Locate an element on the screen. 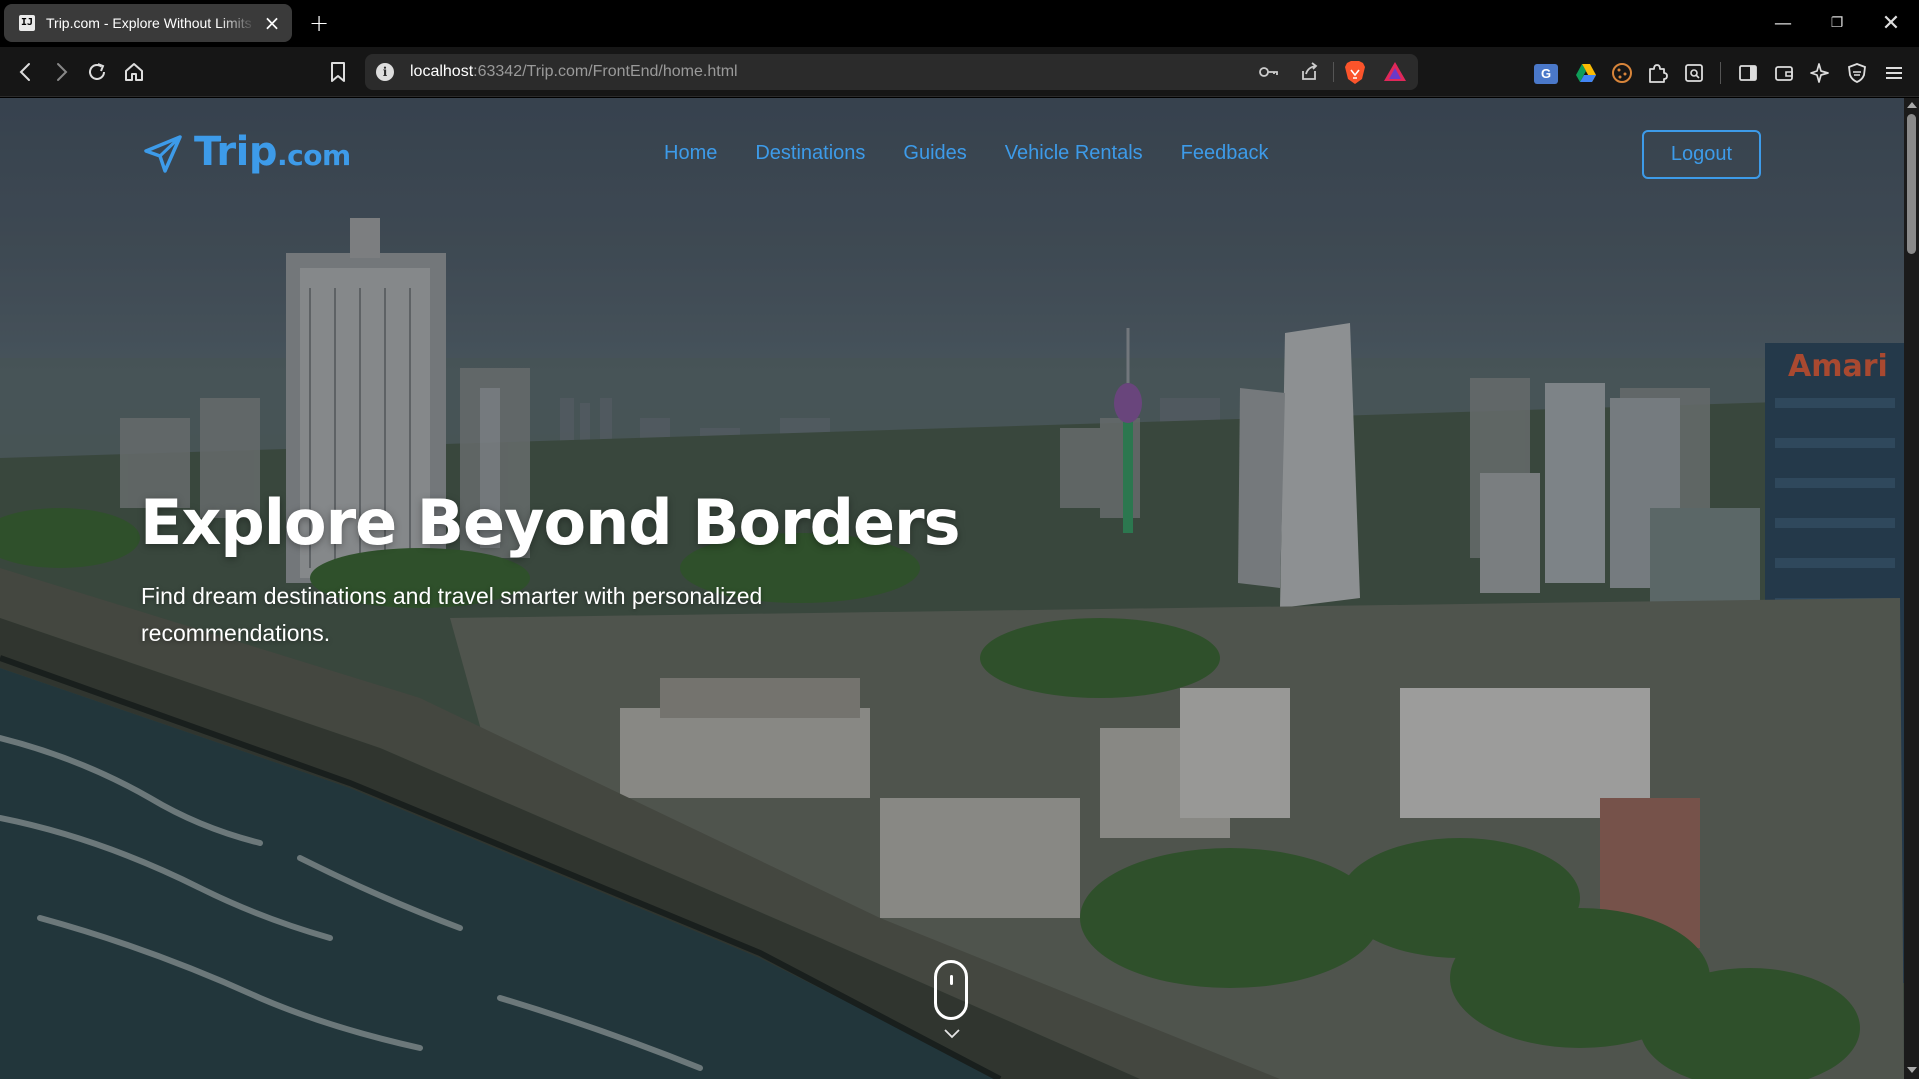 This screenshot has height=1079, width=1919. site-logo: Trip.com is located at coordinates (246, 154).